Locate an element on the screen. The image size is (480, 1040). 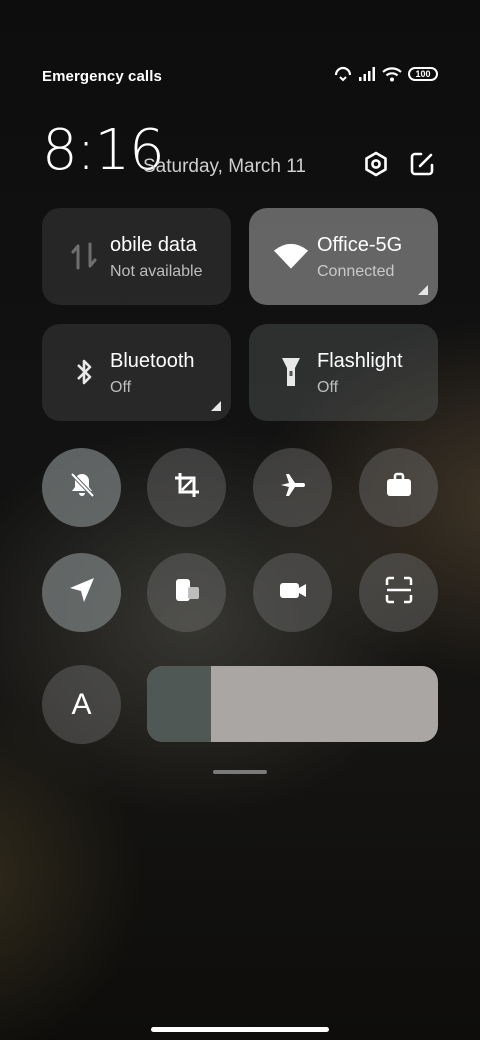
battery-icon: 100 is located at coordinates (423, 74).